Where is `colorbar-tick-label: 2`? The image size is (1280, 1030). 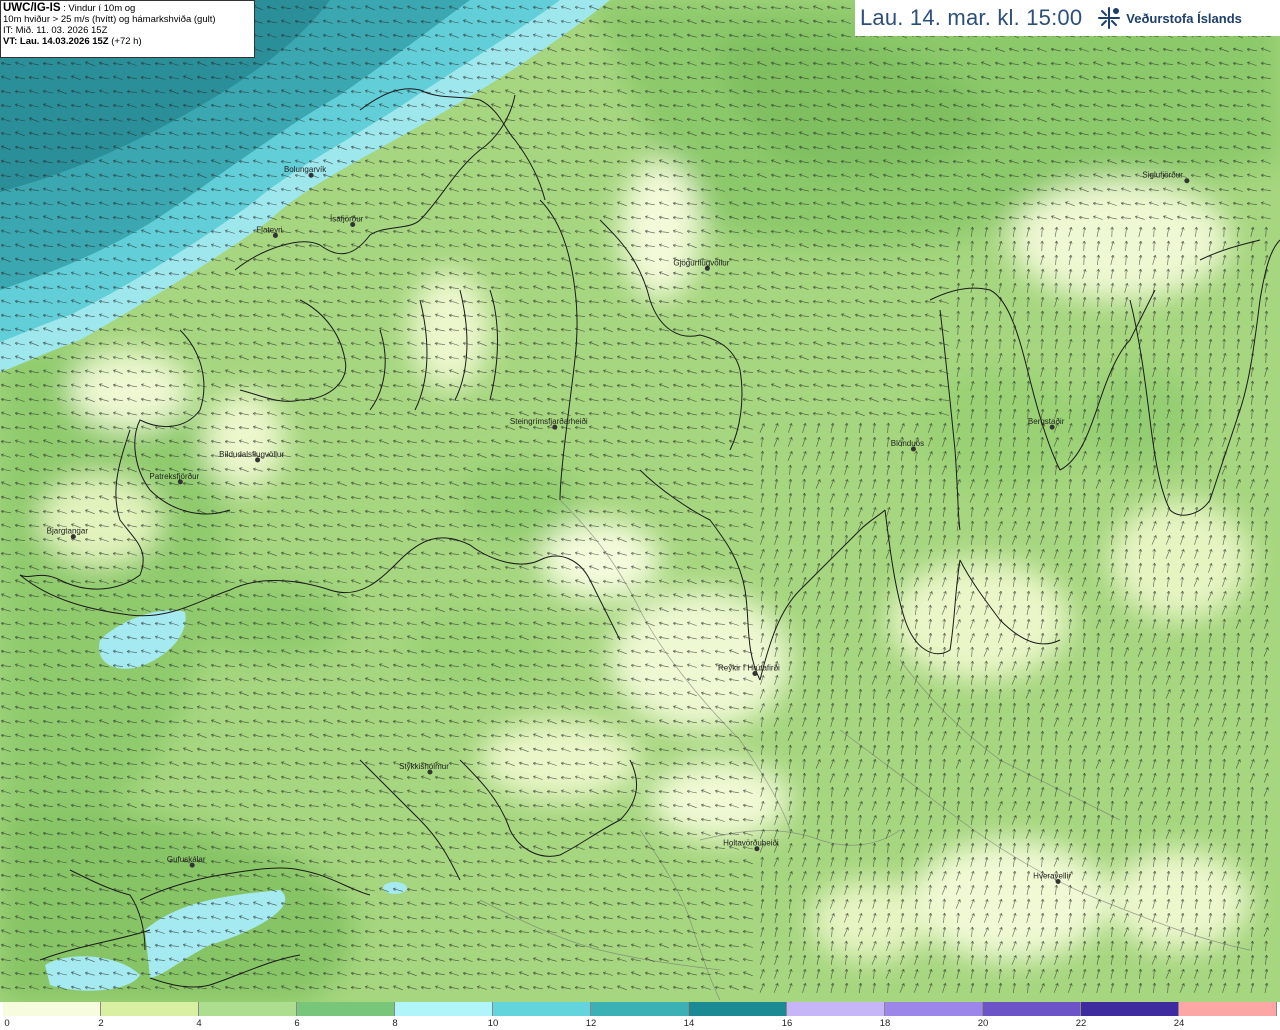
colorbar-tick-label: 2 is located at coordinates (101, 1023).